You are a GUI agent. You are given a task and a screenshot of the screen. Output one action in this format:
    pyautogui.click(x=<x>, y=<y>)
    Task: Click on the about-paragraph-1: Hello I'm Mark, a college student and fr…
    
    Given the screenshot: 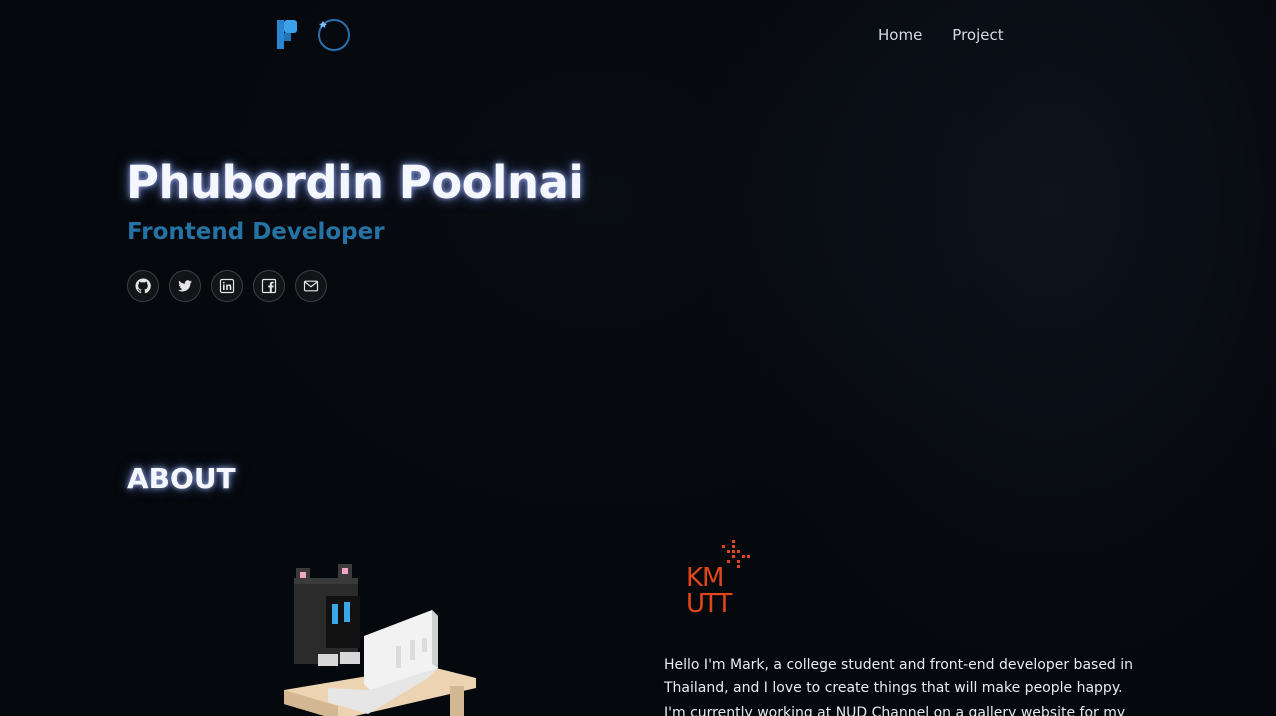 What is the action you would take?
    pyautogui.click(x=899, y=676)
    